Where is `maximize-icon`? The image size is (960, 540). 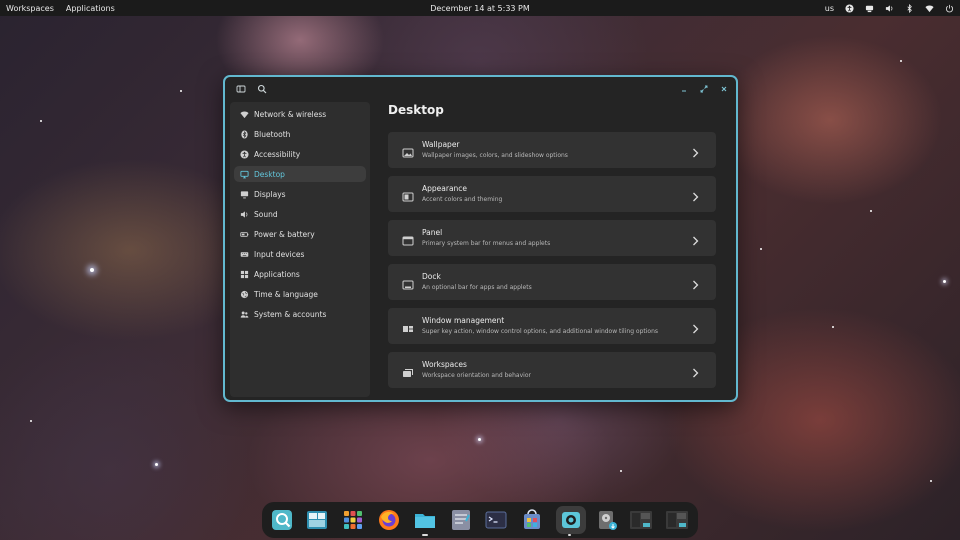 maximize-icon is located at coordinates (704, 89).